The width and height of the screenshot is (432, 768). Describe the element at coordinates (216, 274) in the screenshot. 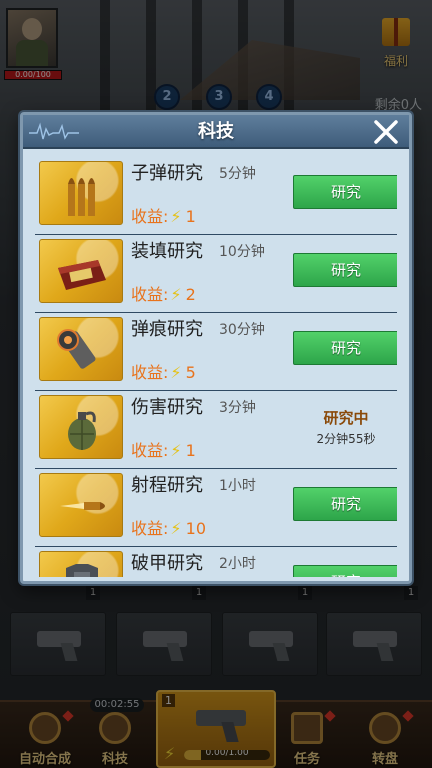

I see `tech-row-reload: 装填研究 10分钟 收益: ⚡ 2 研究` at that location.